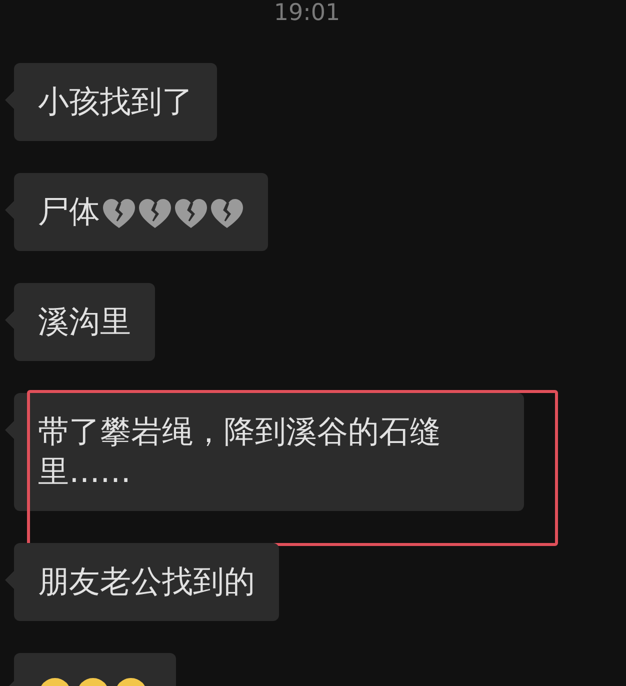 The width and height of the screenshot is (626, 686). I want to click on message-text: 小孩找到了, so click(115, 102).